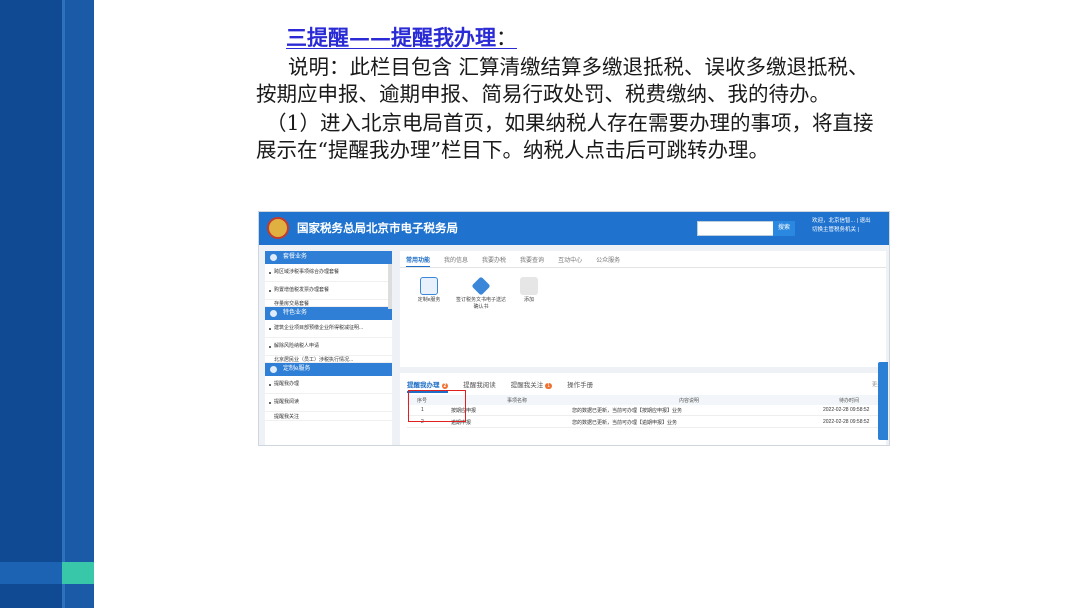 Image resolution: width=1080 pixels, height=608 pixels. I want to click on table-cell: 您的数据已更新，当前可办理【按期应申报】业务, so click(627, 411).